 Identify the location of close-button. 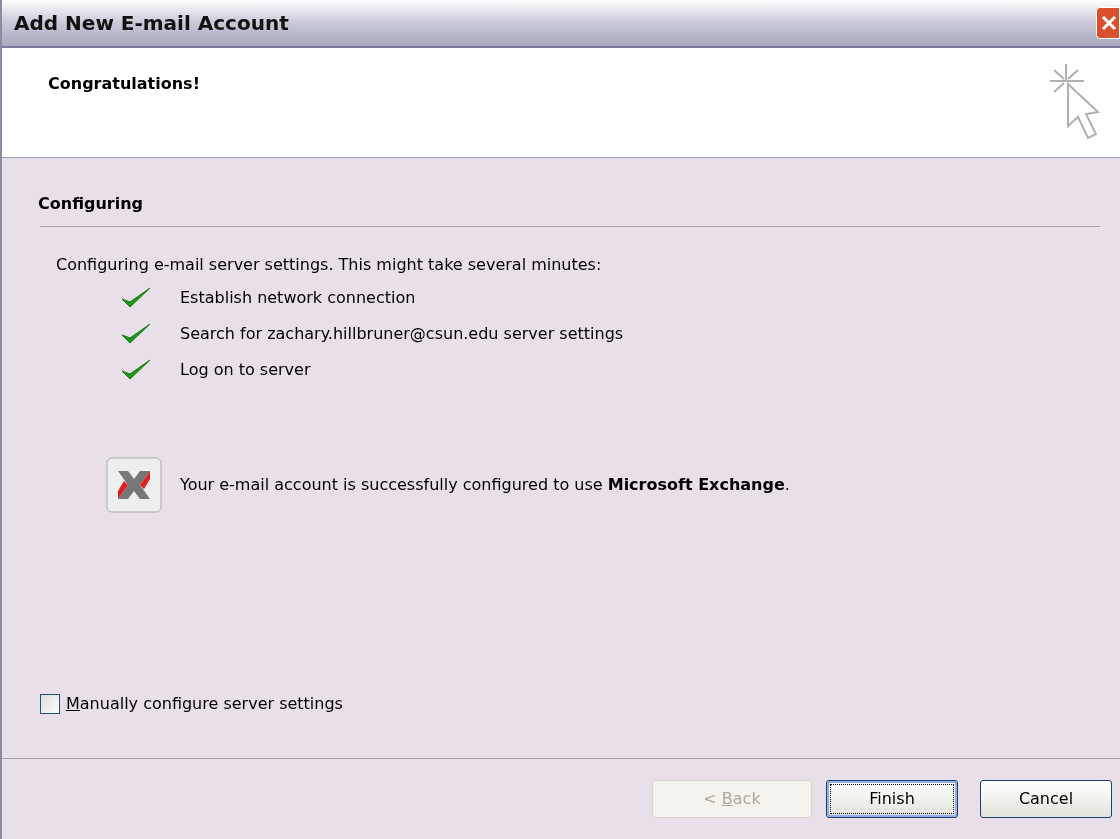
(1108, 23).